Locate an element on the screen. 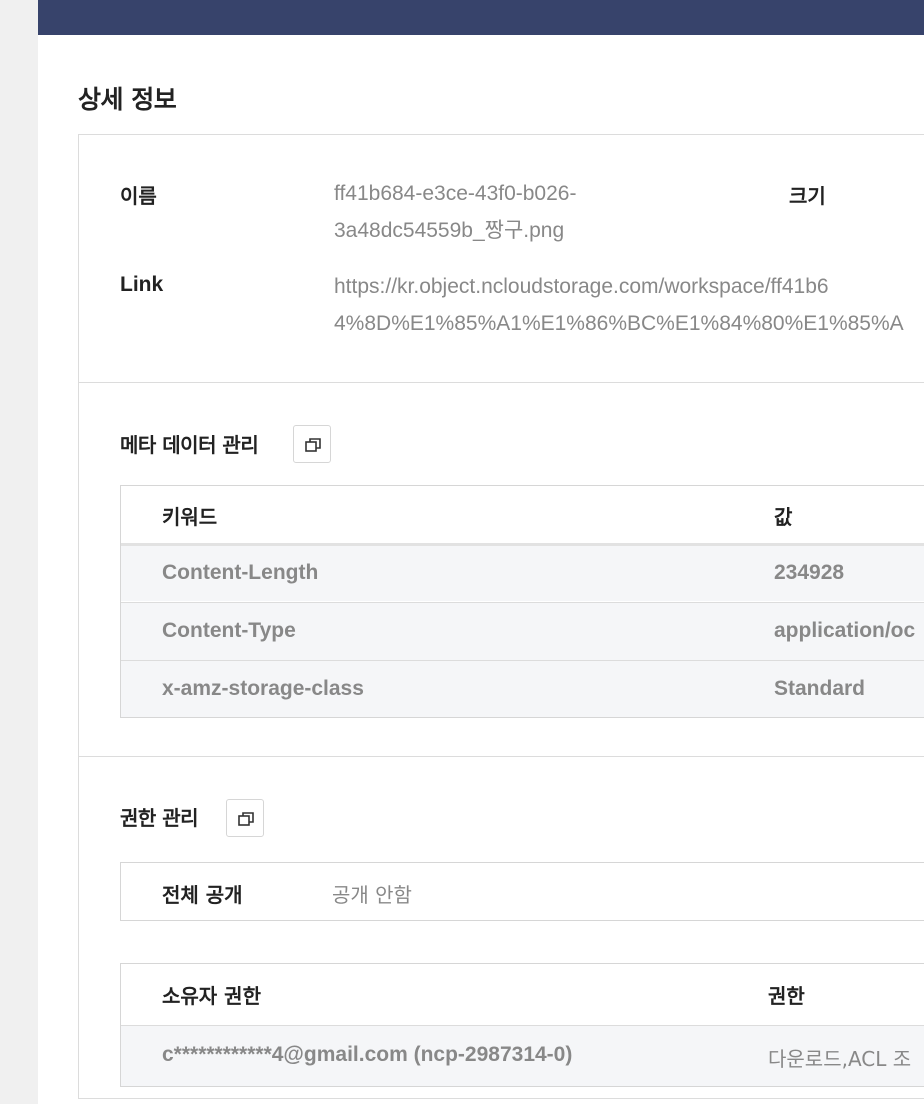  permissions-copy-button is located at coordinates (245, 818).